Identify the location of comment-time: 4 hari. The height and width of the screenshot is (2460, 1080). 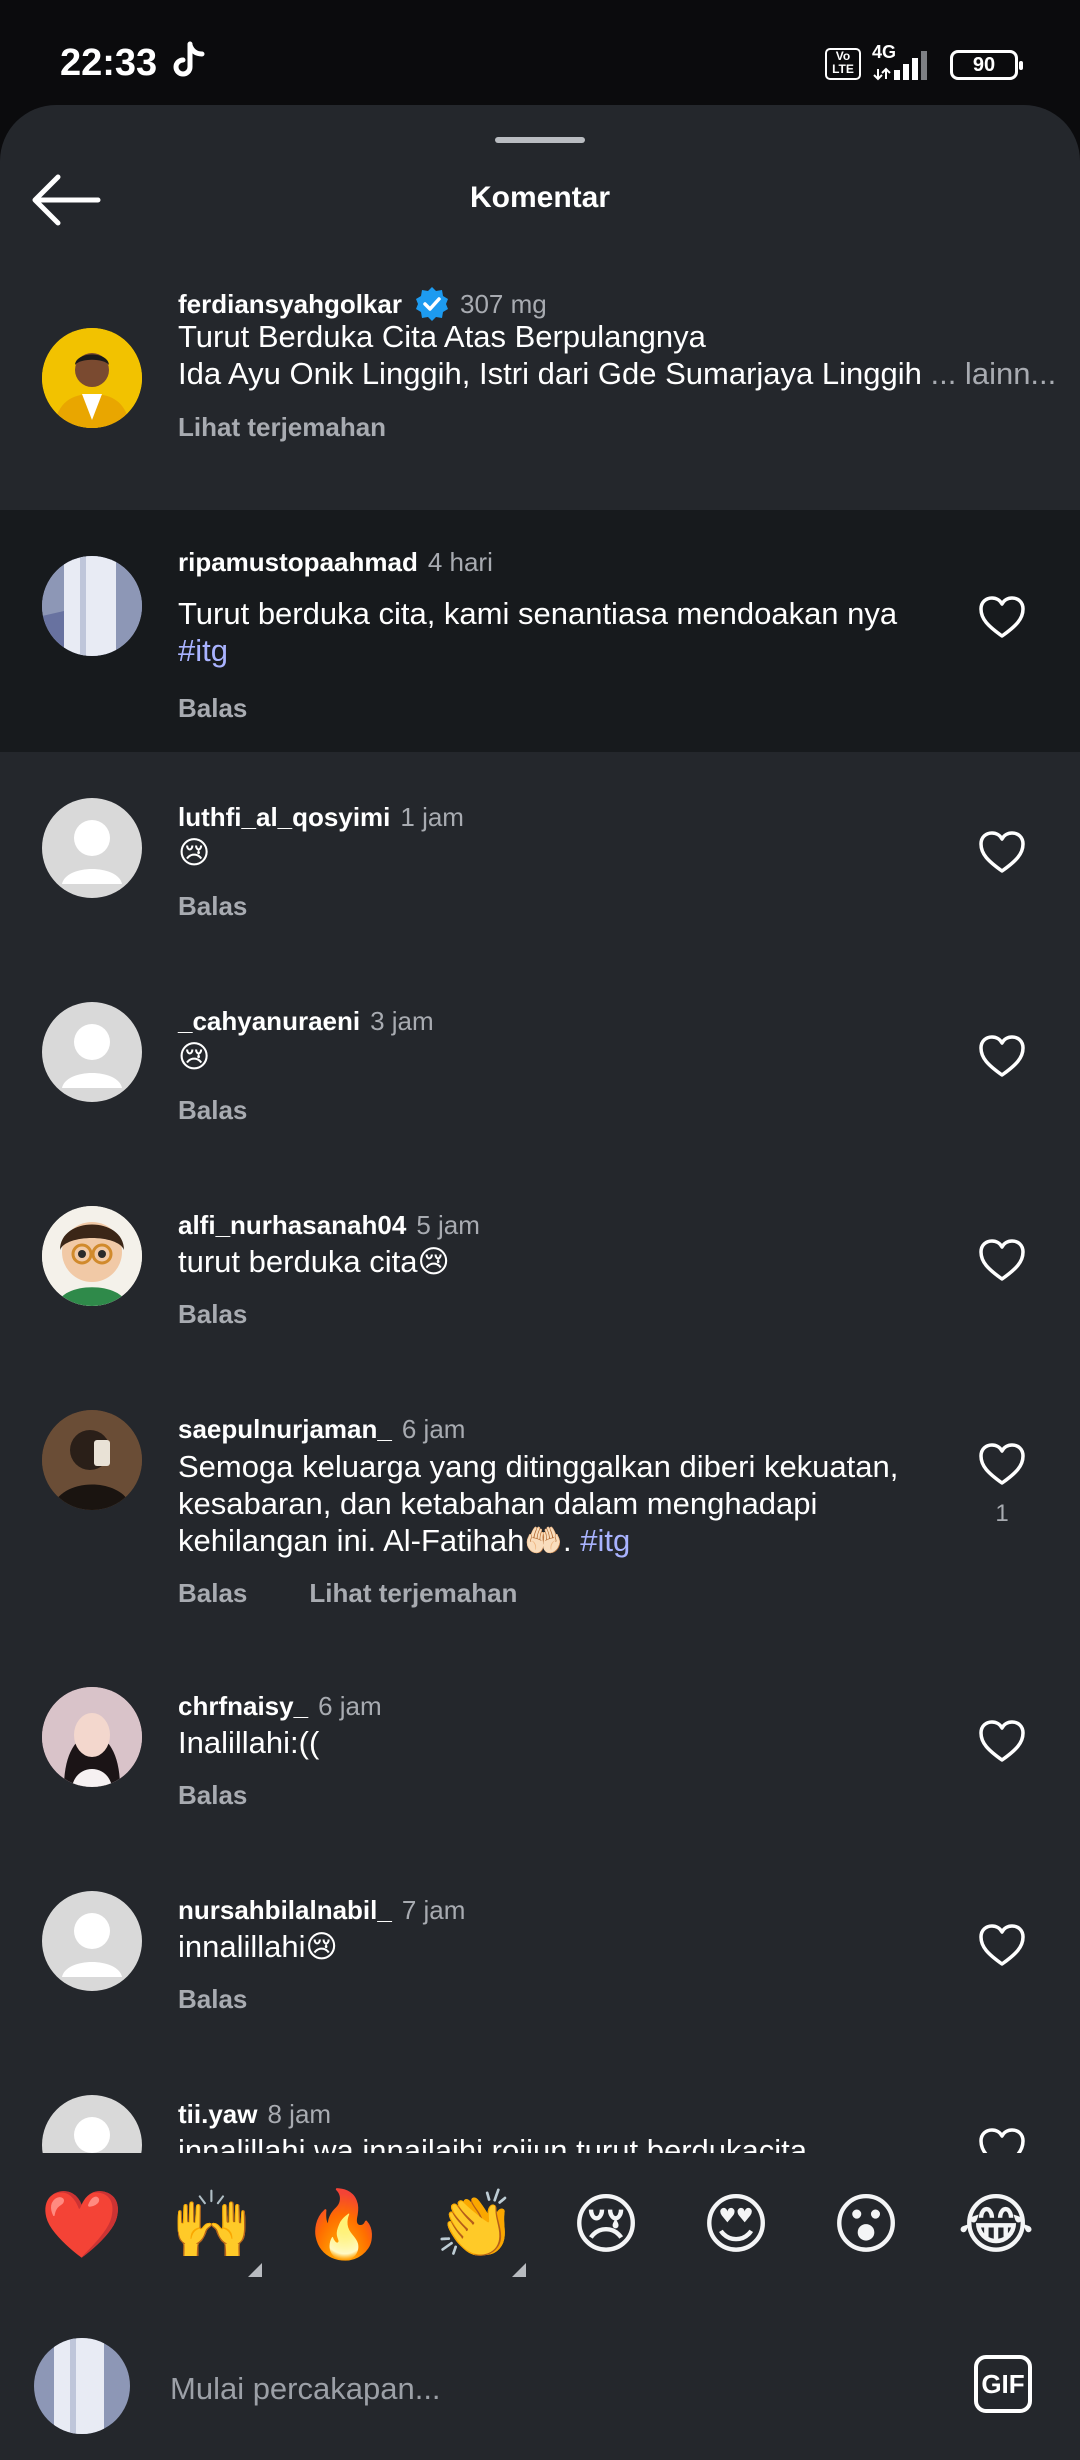
(460, 562).